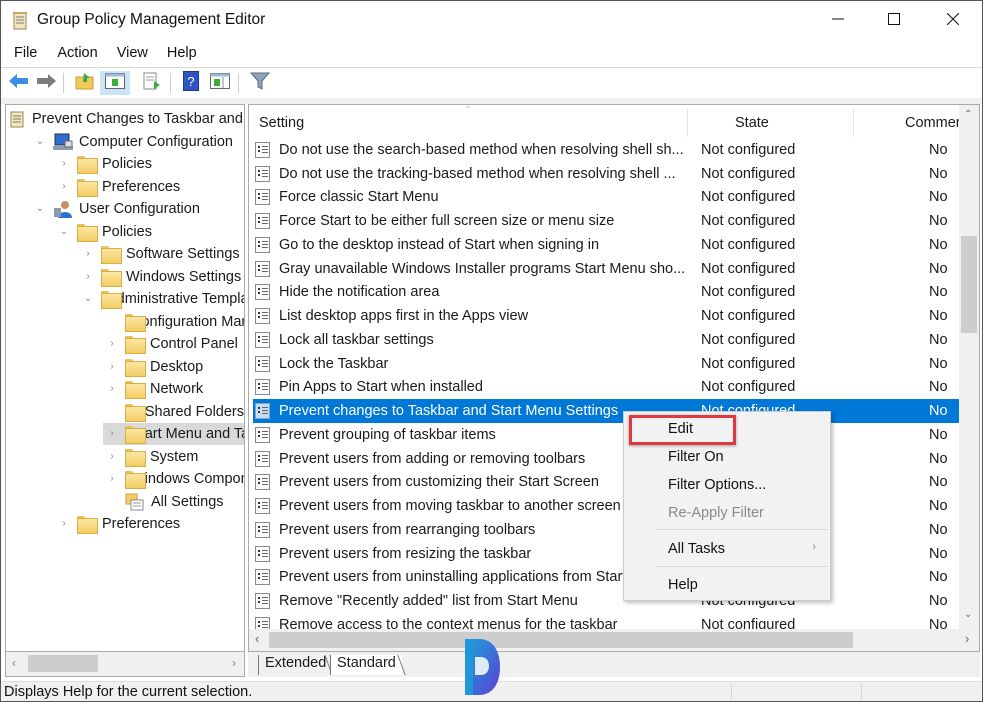  I want to click on tree-horizontal-scrollbar: ‹ ›, so click(125, 664).